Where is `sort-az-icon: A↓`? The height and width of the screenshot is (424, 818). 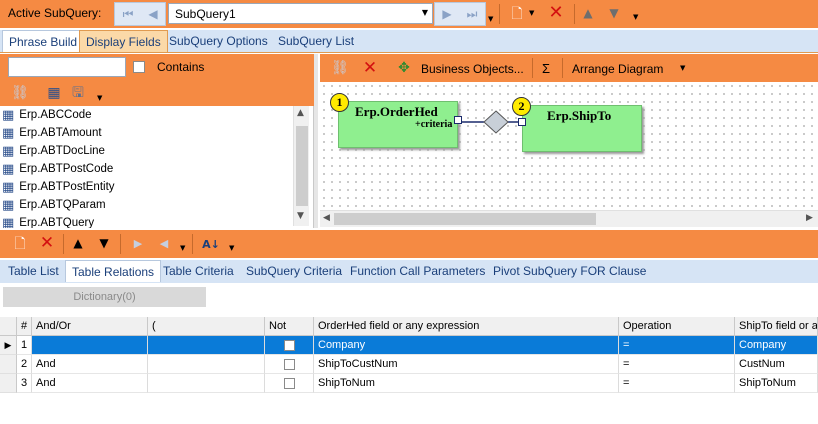 sort-az-icon: A↓ is located at coordinates (211, 244).